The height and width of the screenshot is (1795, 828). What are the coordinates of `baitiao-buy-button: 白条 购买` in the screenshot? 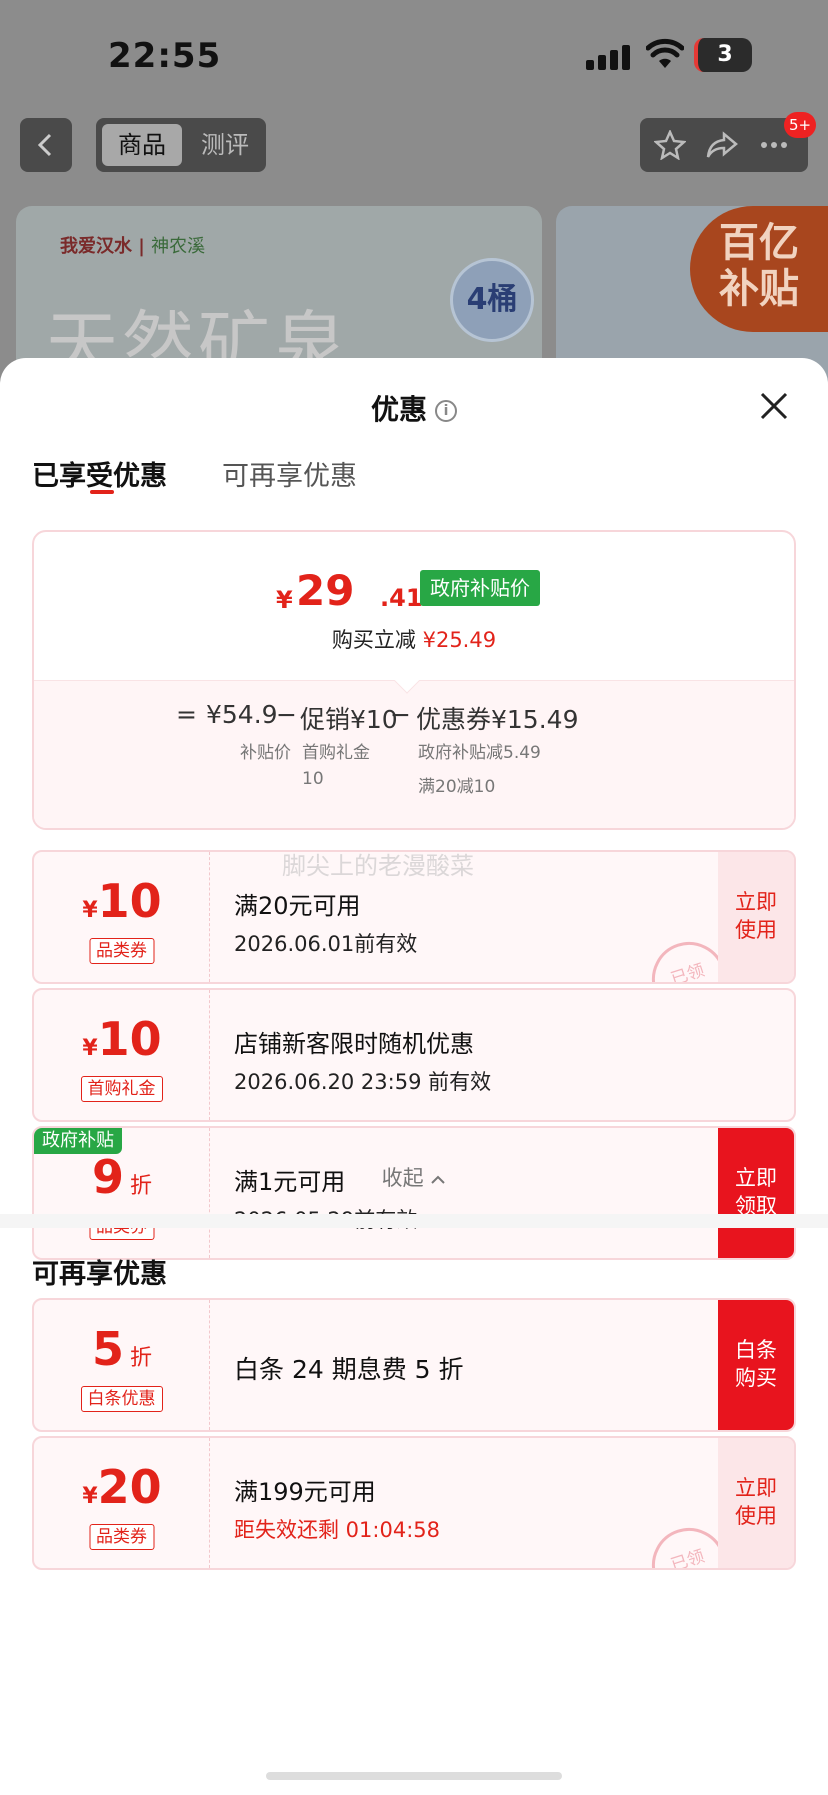 It's located at (756, 1365).